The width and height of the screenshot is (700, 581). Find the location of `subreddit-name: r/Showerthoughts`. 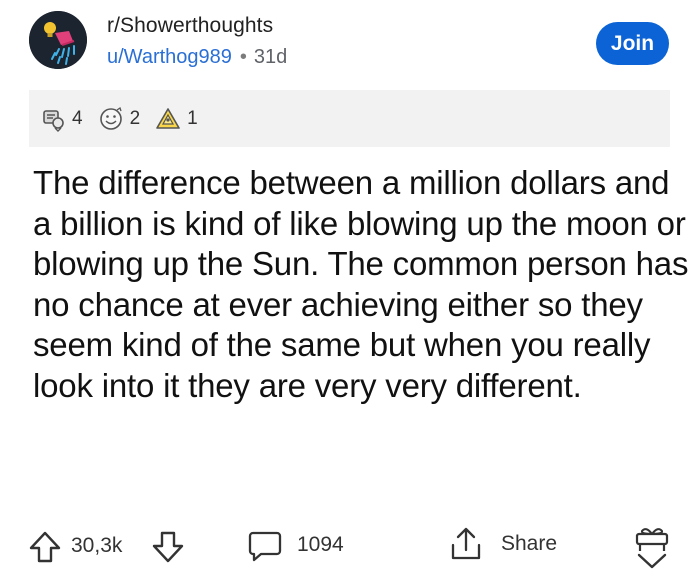

subreddit-name: r/Showerthoughts is located at coordinates (190, 26).